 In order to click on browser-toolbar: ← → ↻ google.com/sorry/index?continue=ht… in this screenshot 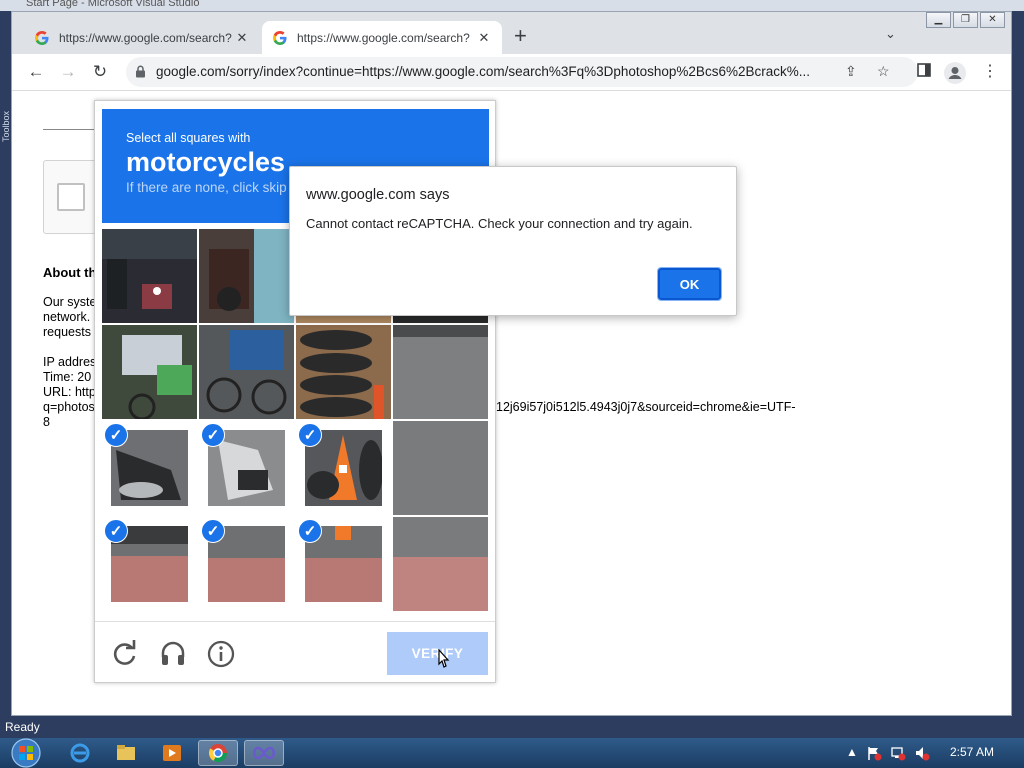, I will do `click(511, 72)`.